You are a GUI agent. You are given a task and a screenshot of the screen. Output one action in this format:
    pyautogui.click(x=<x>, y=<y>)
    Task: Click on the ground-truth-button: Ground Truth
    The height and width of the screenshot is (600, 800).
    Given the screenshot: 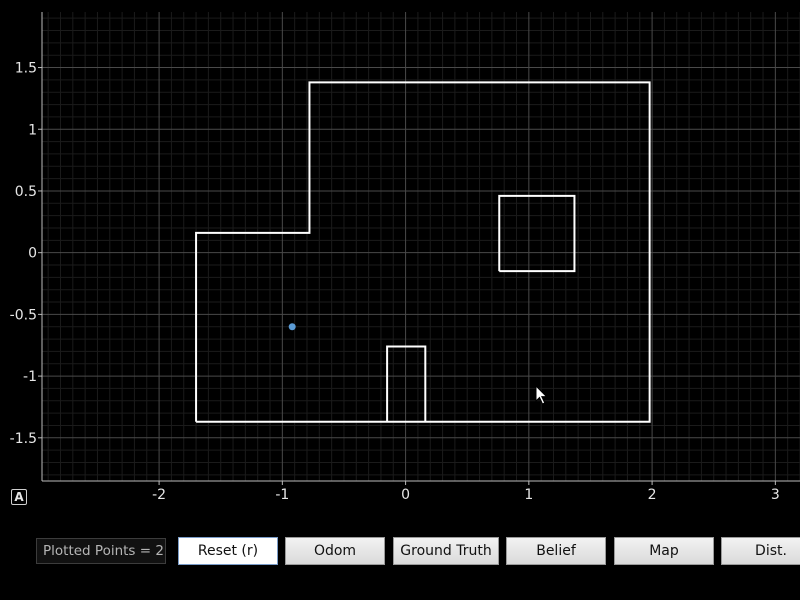 What is the action you would take?
    pyautogui.click(x=446, y=551)
    